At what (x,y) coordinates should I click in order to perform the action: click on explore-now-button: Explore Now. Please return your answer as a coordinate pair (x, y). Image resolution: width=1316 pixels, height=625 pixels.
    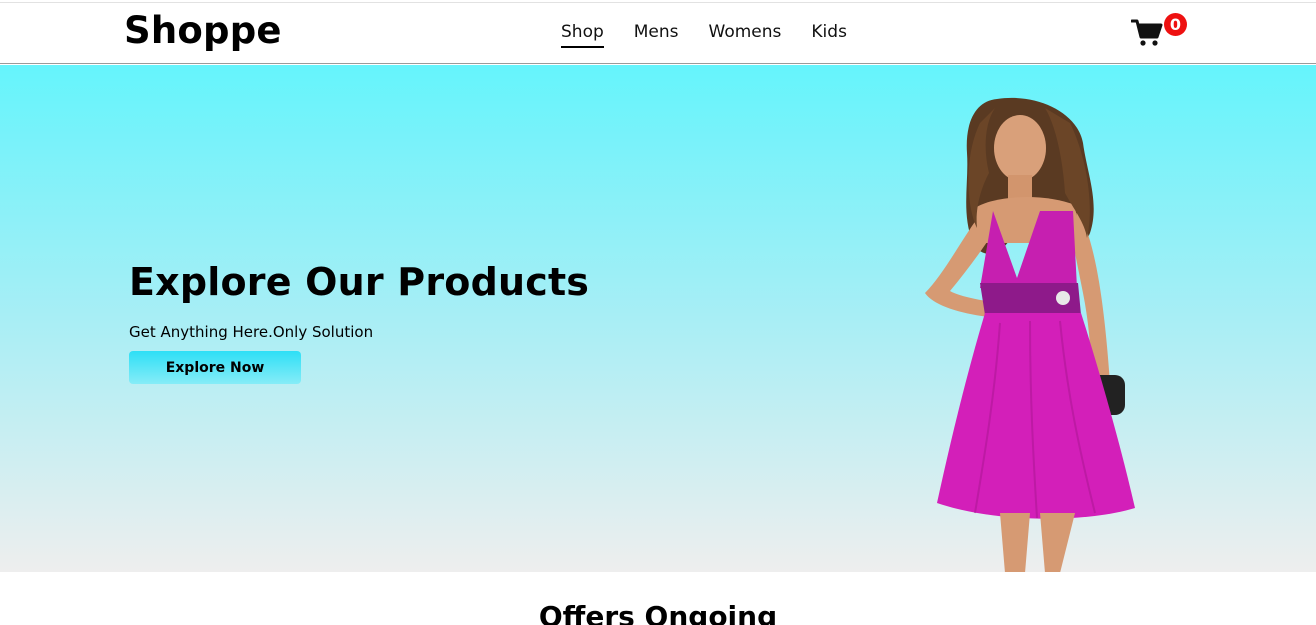
    Looking at the image, I should click on (215, 367).